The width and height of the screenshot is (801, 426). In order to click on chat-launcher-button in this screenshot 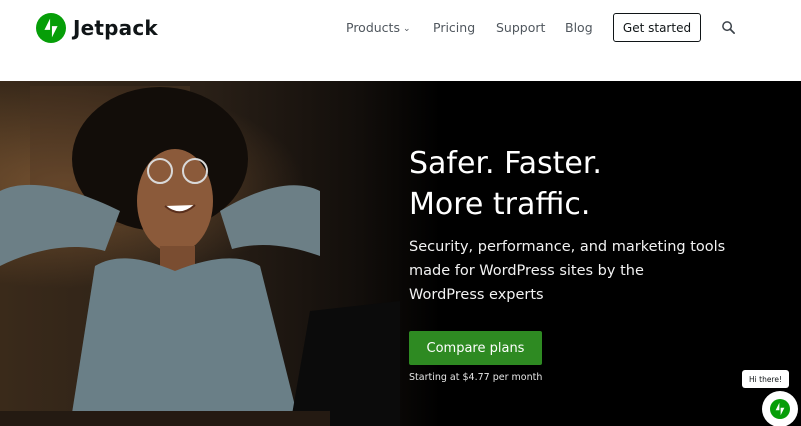, I will do `click(780, 408)`.